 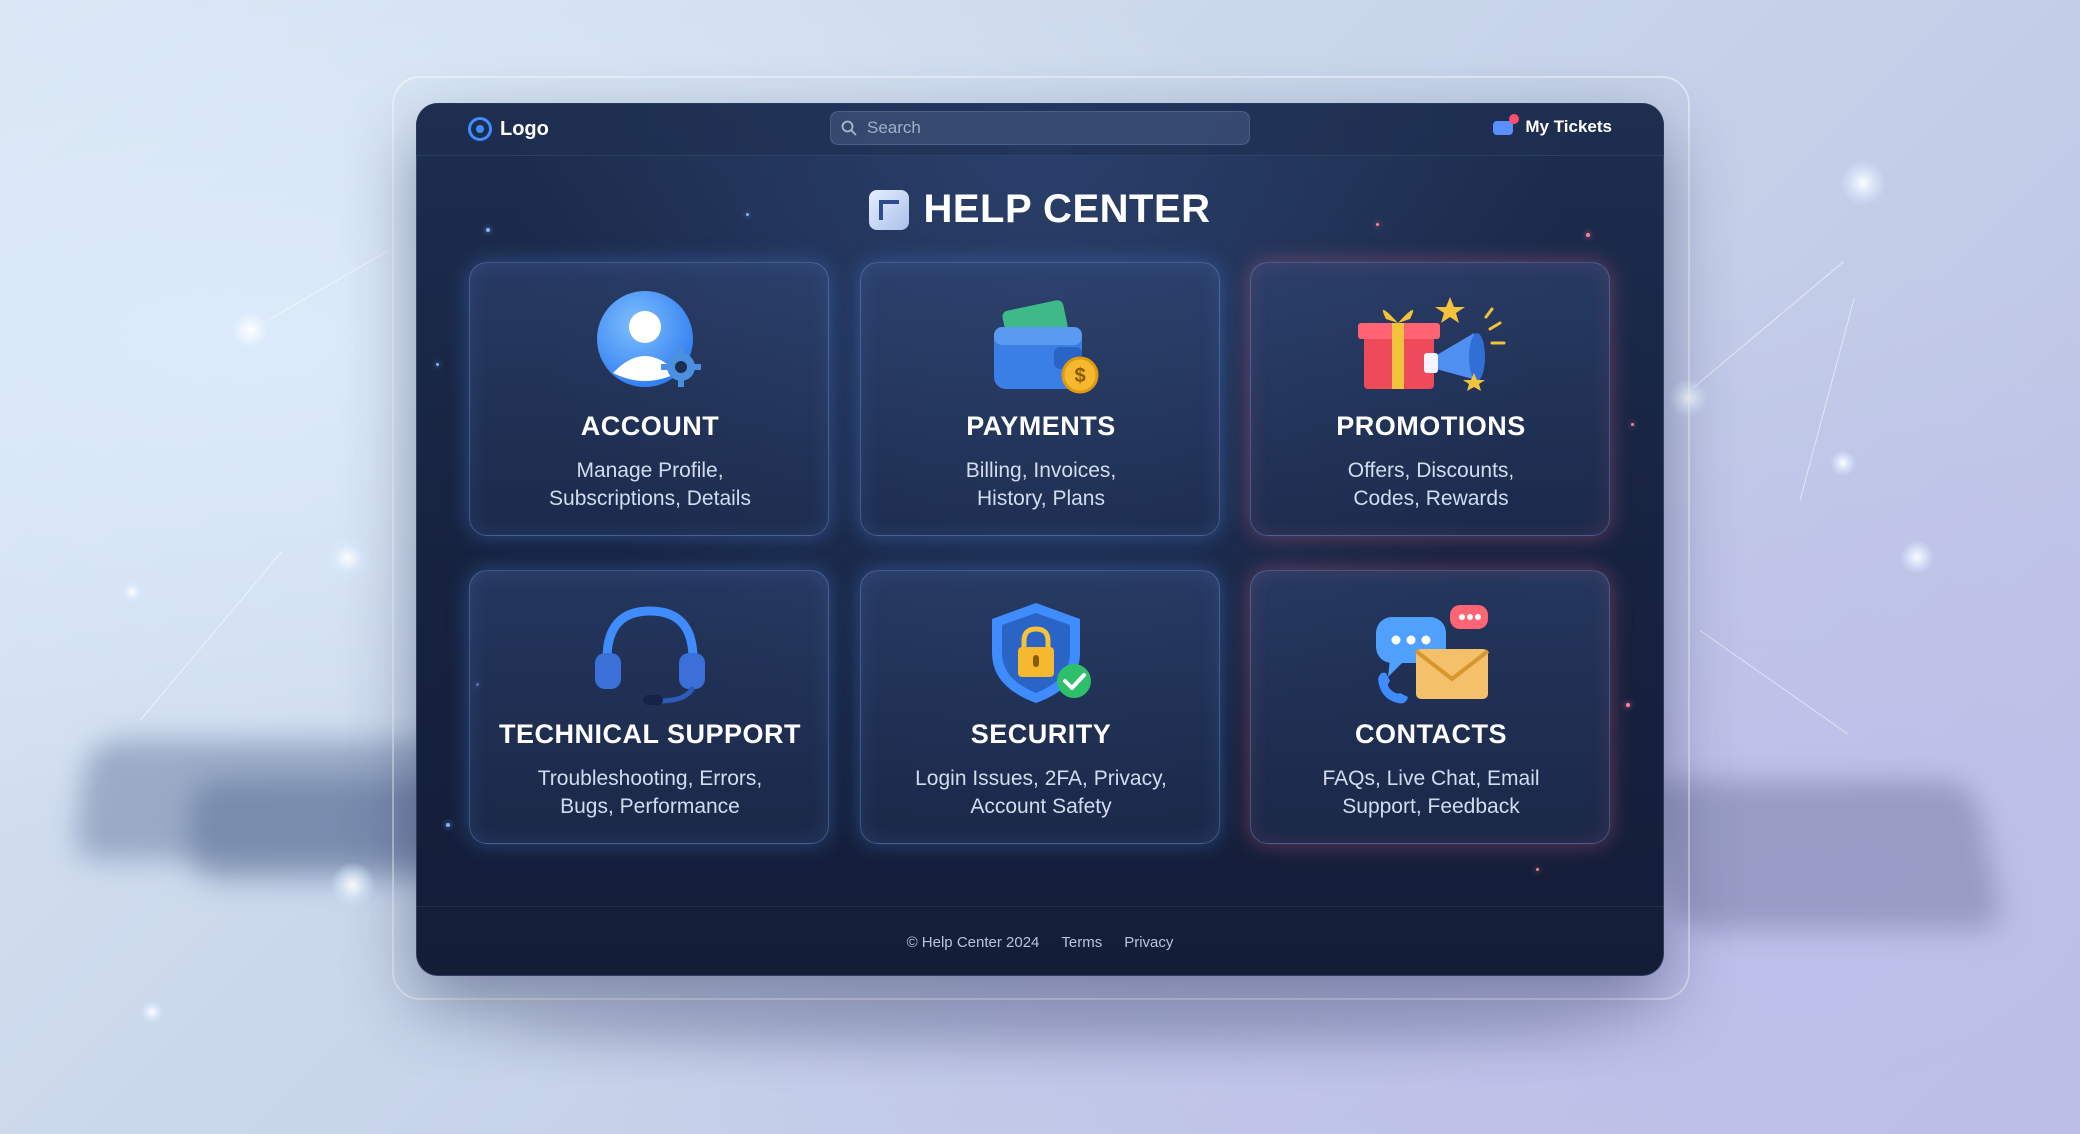 I want to click on description-line: Account Safety, so click(x=1041, y=806).